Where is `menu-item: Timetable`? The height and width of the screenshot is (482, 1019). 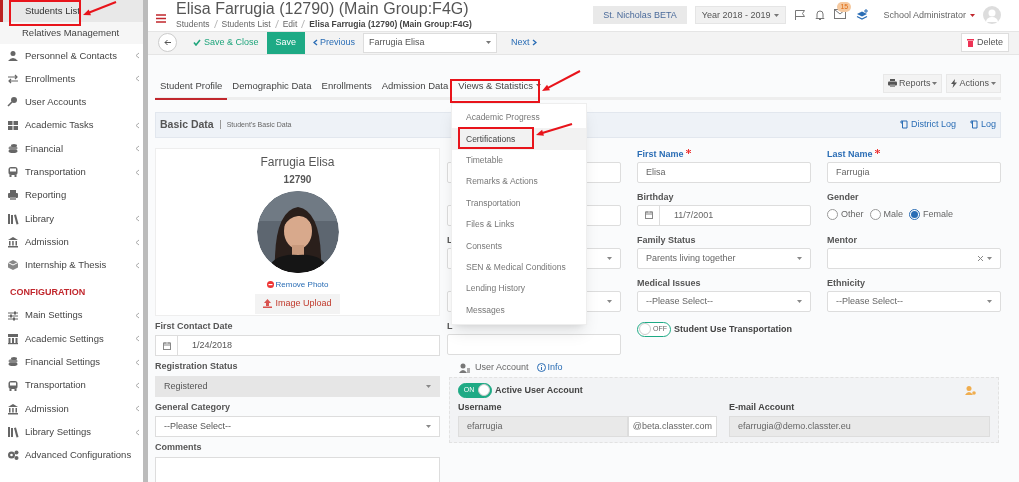
menu-item: Timetable is located at coordinates (519, 160).